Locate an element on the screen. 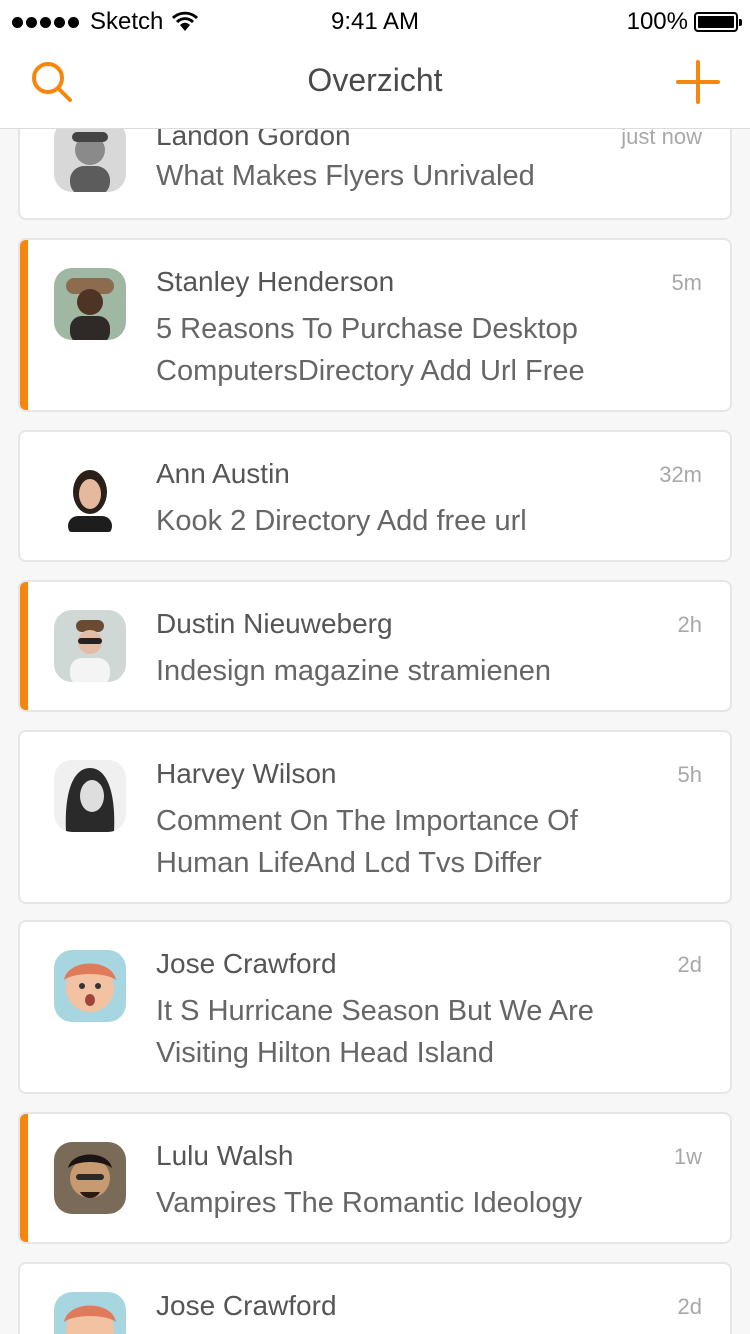  page-title: Overzicht is located at coordinates (375, 80).